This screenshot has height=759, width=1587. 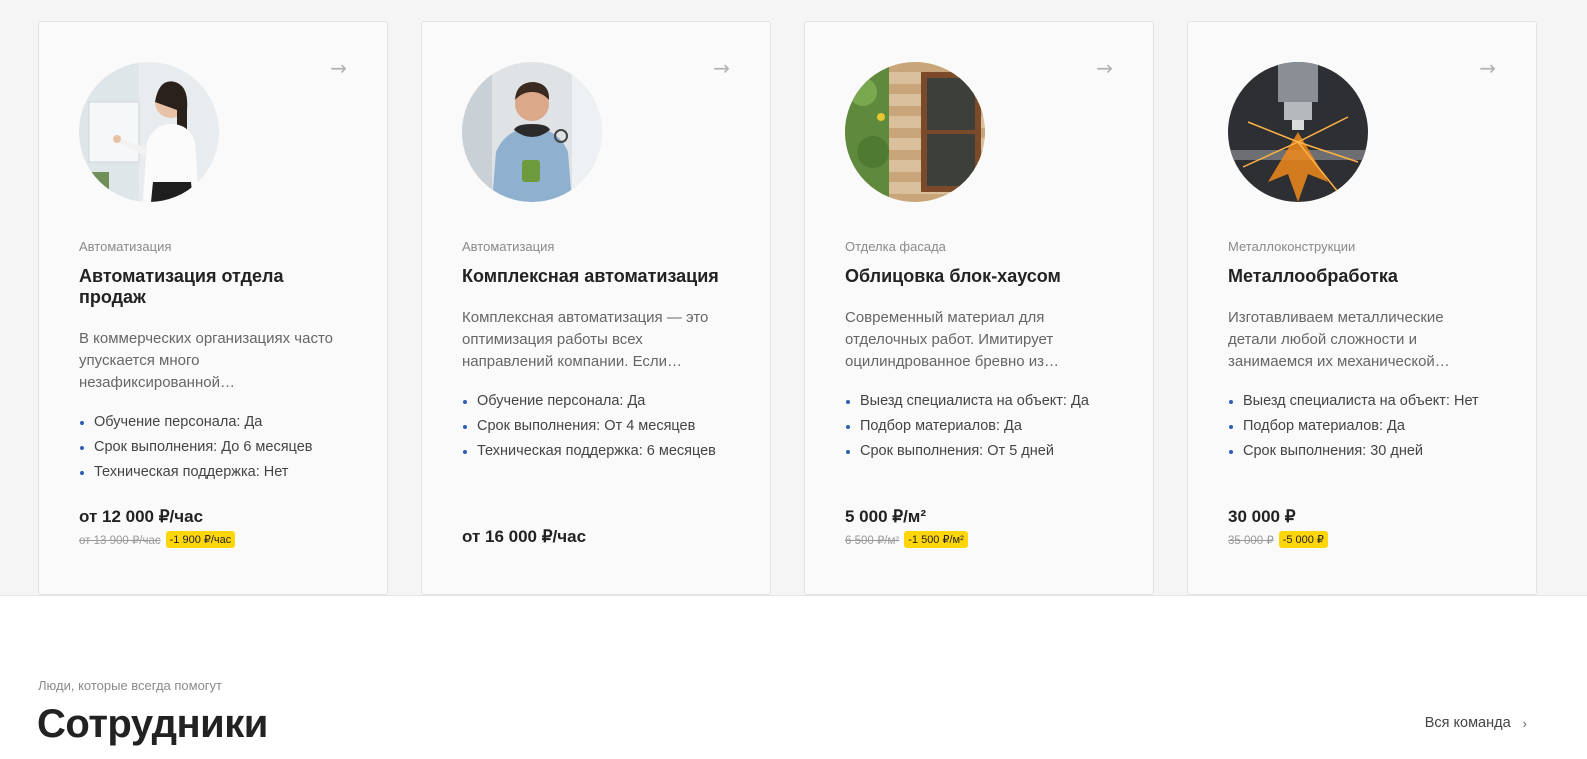 I want to click on price: от 12 000 ₽/час, so click(x=141, y=516).